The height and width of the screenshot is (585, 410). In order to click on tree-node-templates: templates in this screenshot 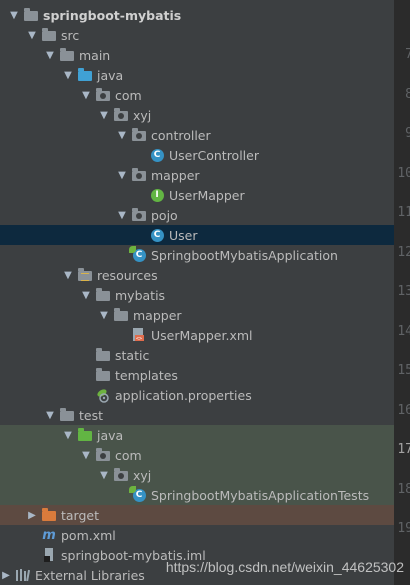, I will do `click(197, 375)`.